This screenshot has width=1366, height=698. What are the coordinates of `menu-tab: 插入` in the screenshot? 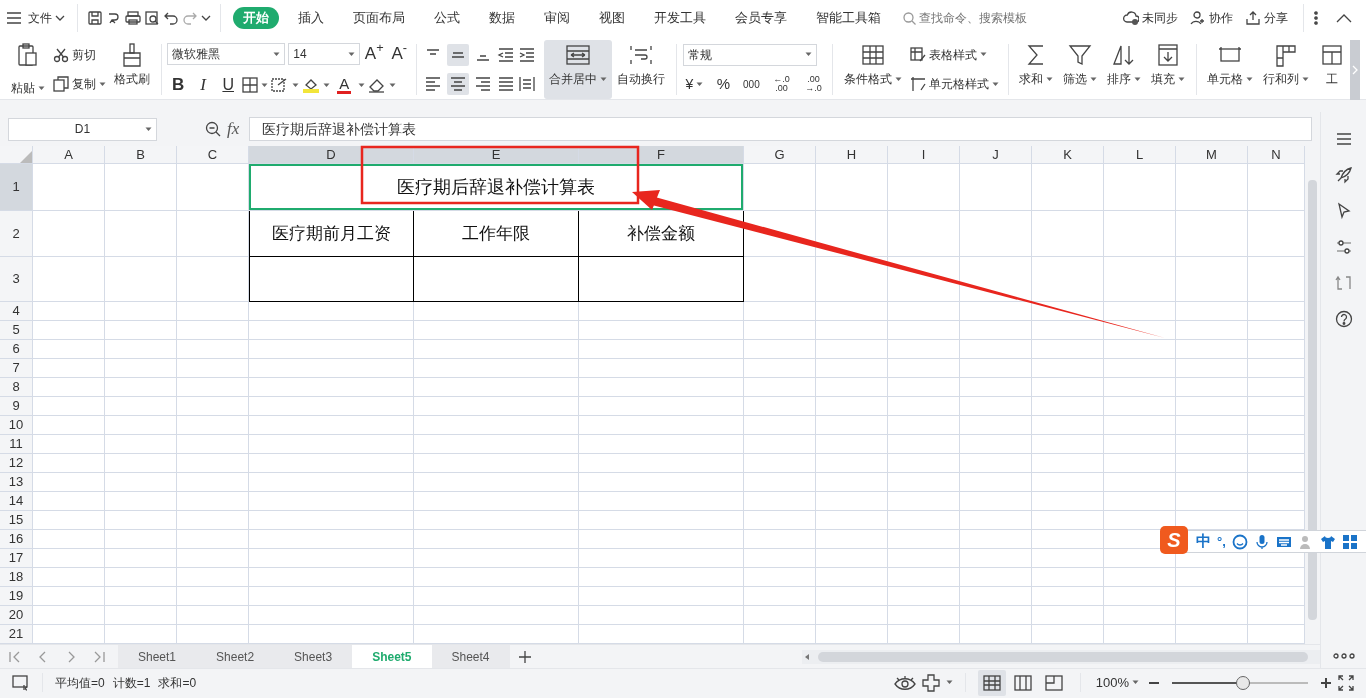 It's located at (311, 18).